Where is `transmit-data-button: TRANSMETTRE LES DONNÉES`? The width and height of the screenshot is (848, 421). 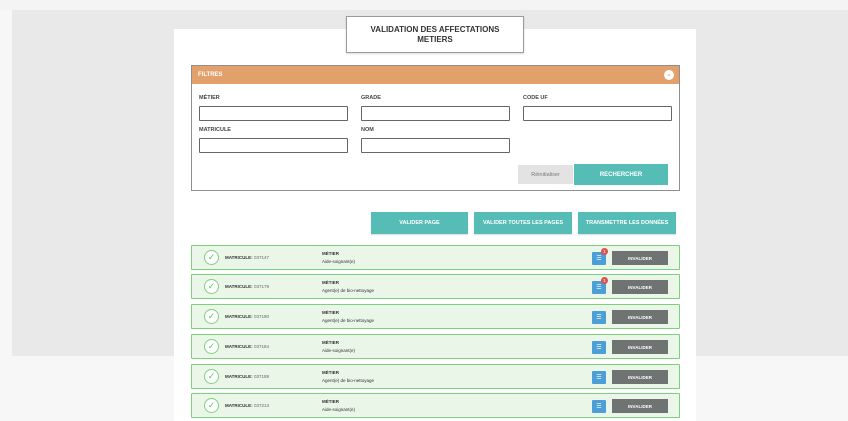 transmit-data-button: TRANSMETTRE LES DONNÉES is located at coordinates (627, 223).